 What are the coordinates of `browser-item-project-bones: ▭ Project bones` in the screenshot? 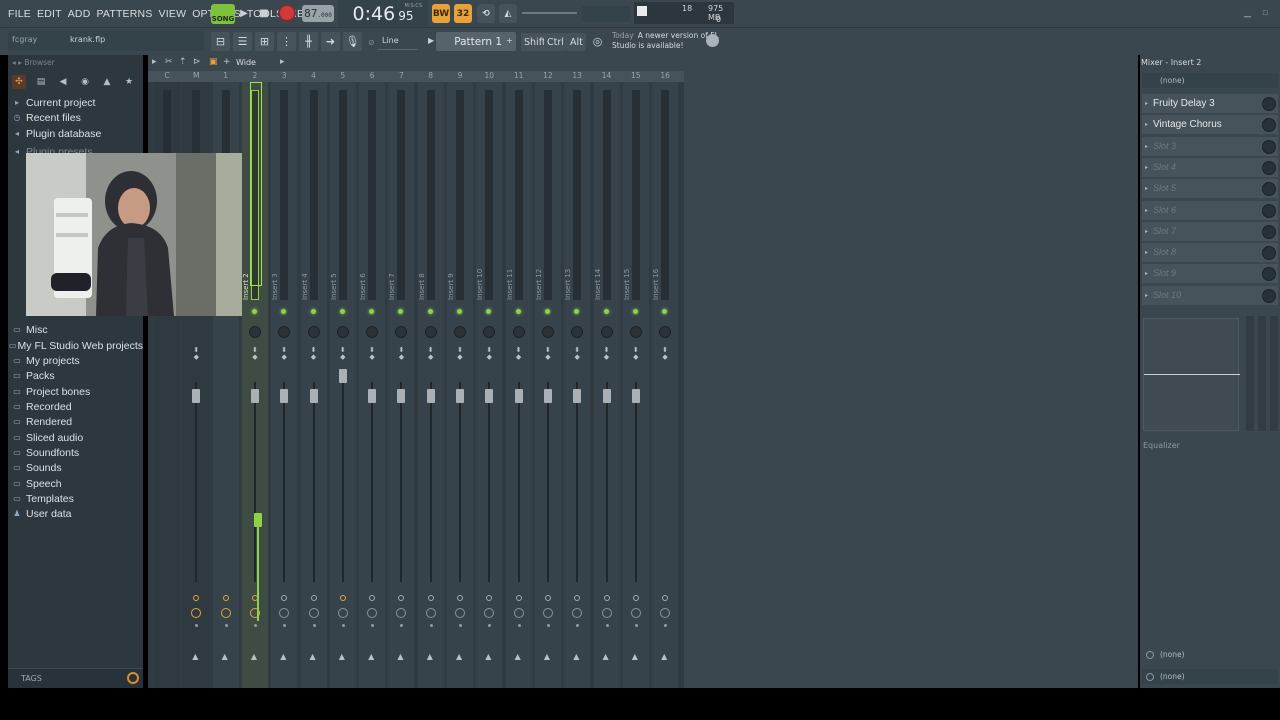 It's located at (75, 391).